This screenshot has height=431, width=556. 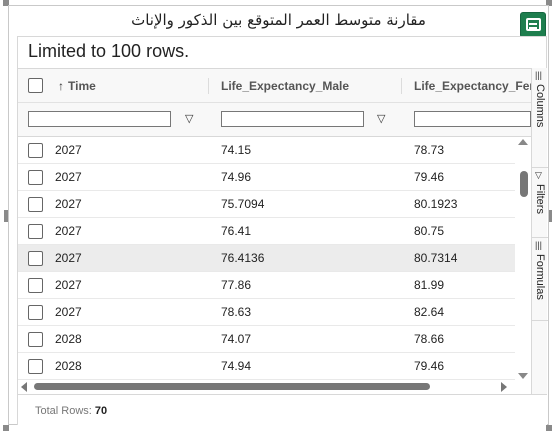 What do you see at coordinates (274, 177) in the screenshot?
I see `table-row: 2027 74.96 79.46` at bounding box center [274, 177].